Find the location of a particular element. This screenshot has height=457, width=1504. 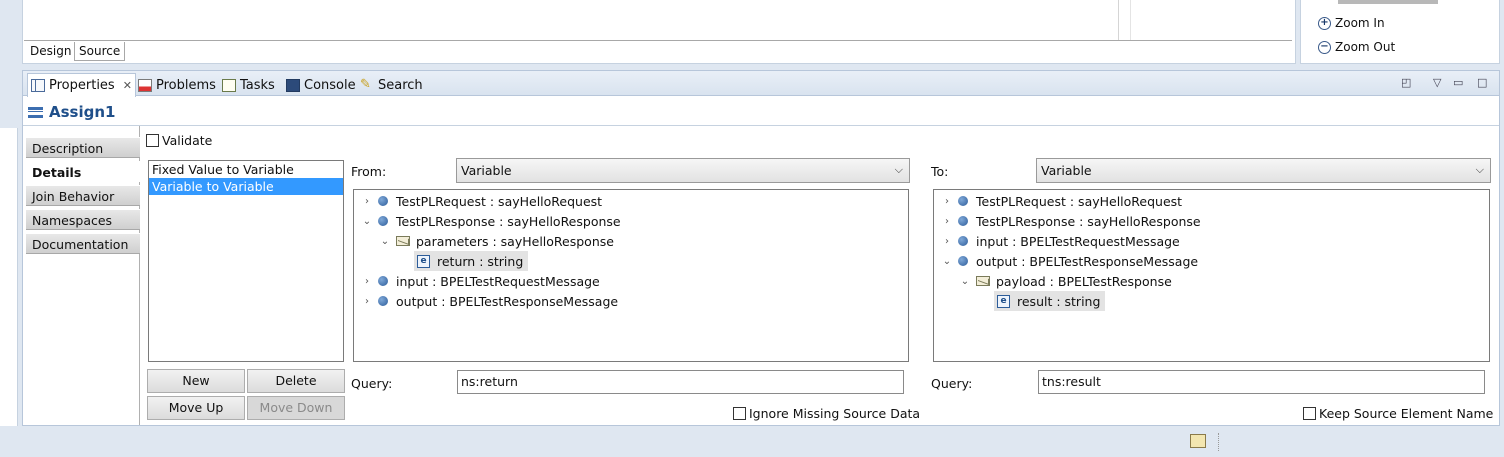

section-tab-description: Description is located at coordinates (83, 147).